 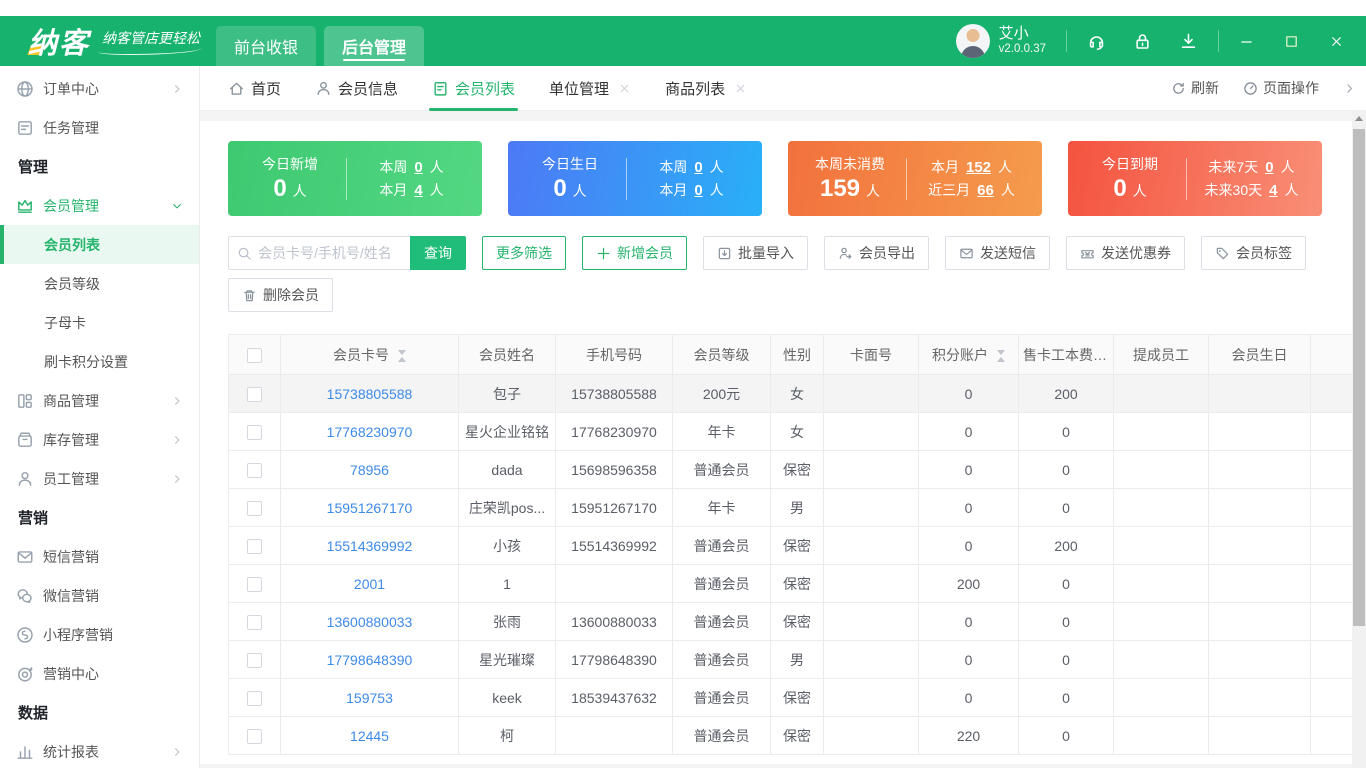 I want to click on member-card-no-link: 78956, so click(x=369, y=469).